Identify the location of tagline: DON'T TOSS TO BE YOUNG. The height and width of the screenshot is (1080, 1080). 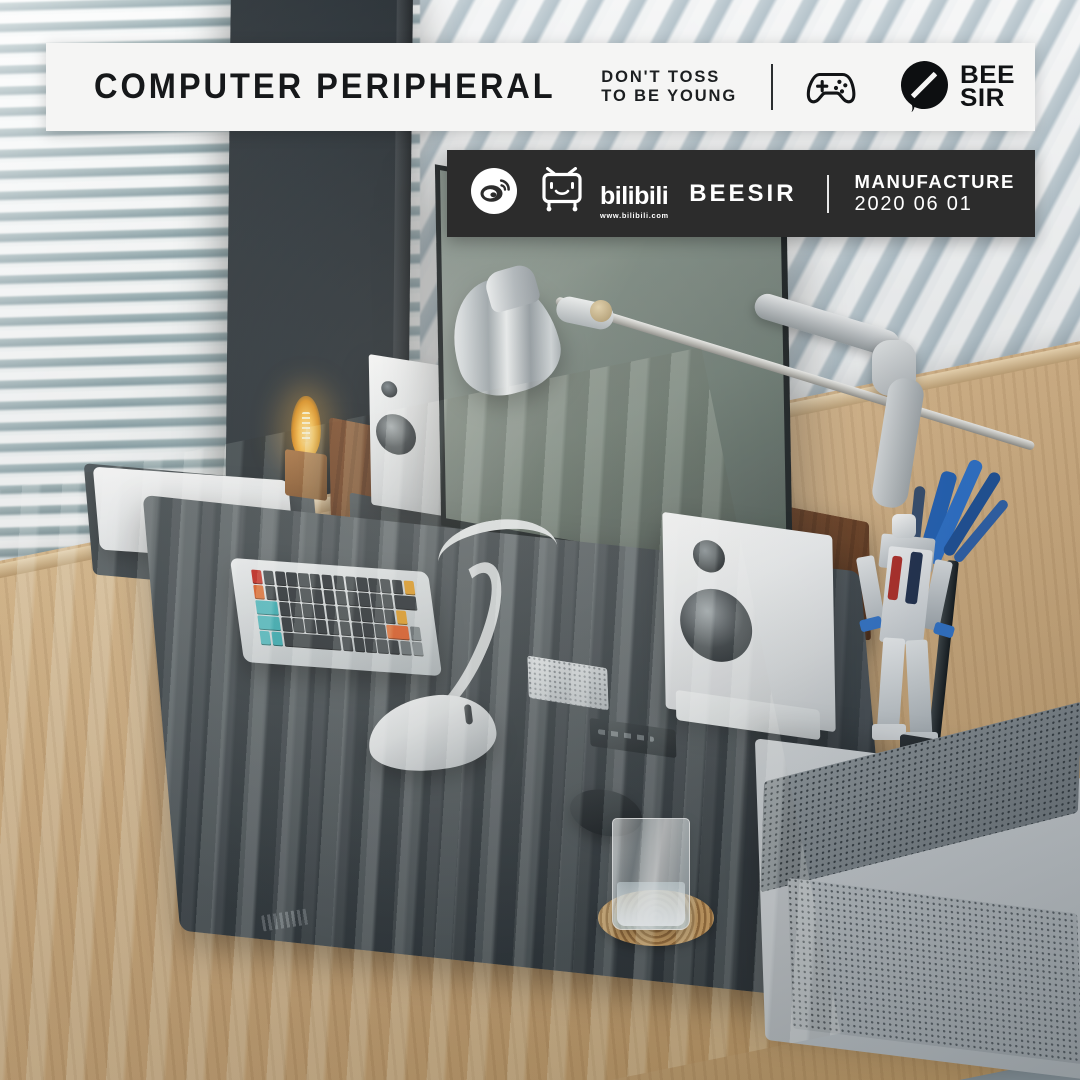
(669, 87).